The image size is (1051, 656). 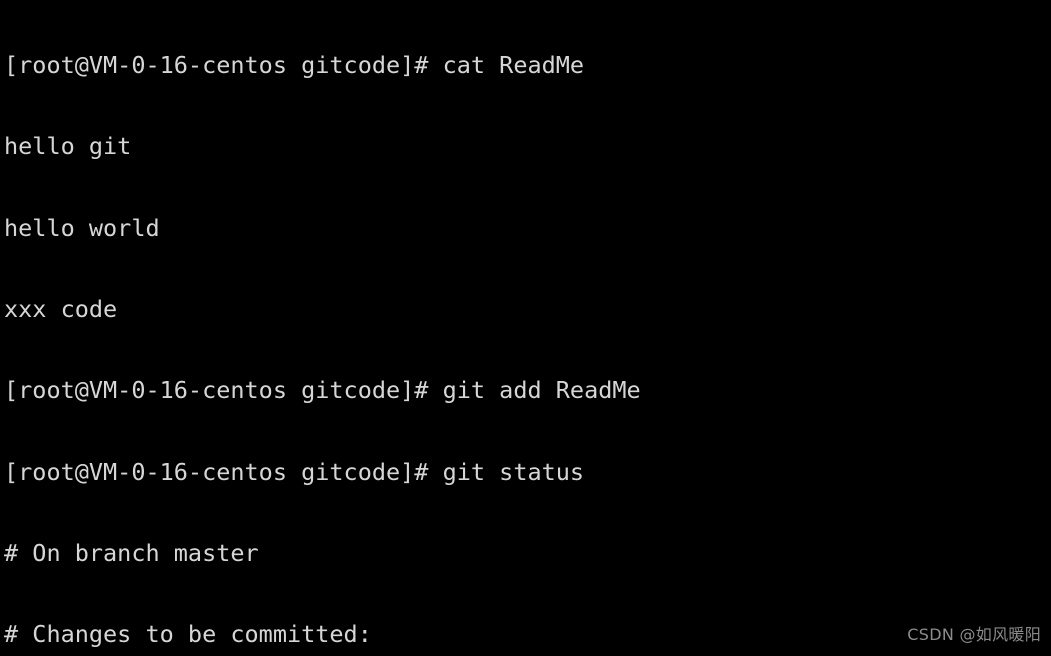 What do you see at coordinates (82, 227) in the screenshot?
I see `terminal-line: hello world` at bounding box center [82, 227].